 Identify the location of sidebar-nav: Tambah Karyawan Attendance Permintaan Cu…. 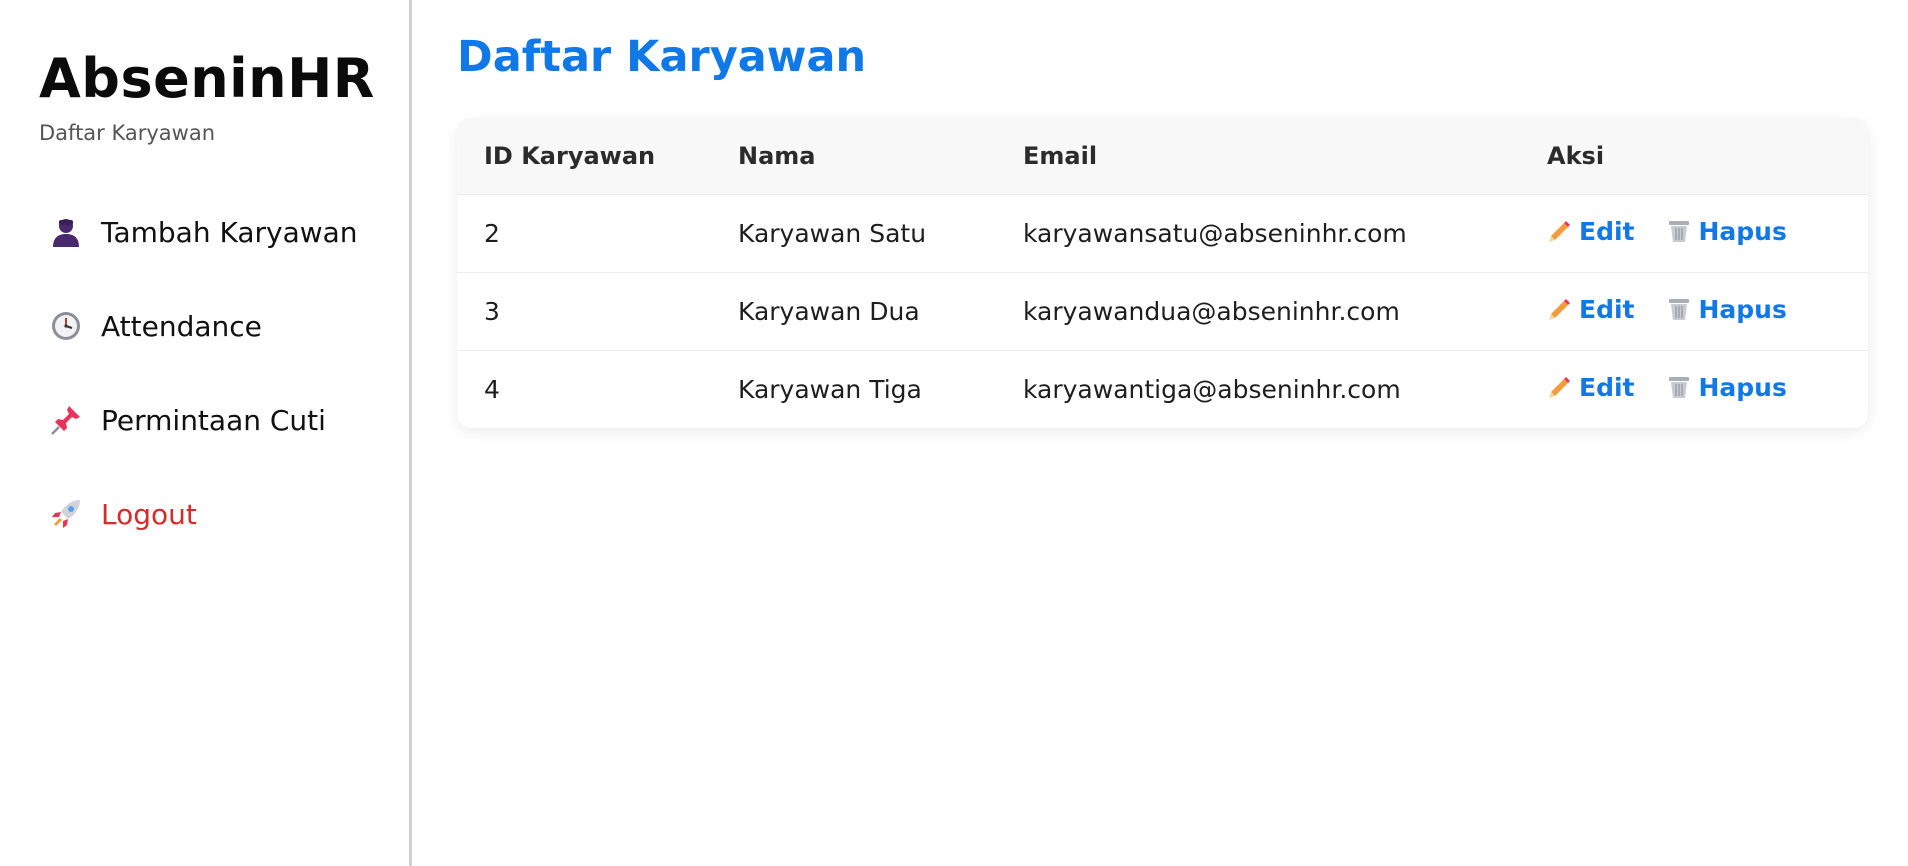
(224, 373).